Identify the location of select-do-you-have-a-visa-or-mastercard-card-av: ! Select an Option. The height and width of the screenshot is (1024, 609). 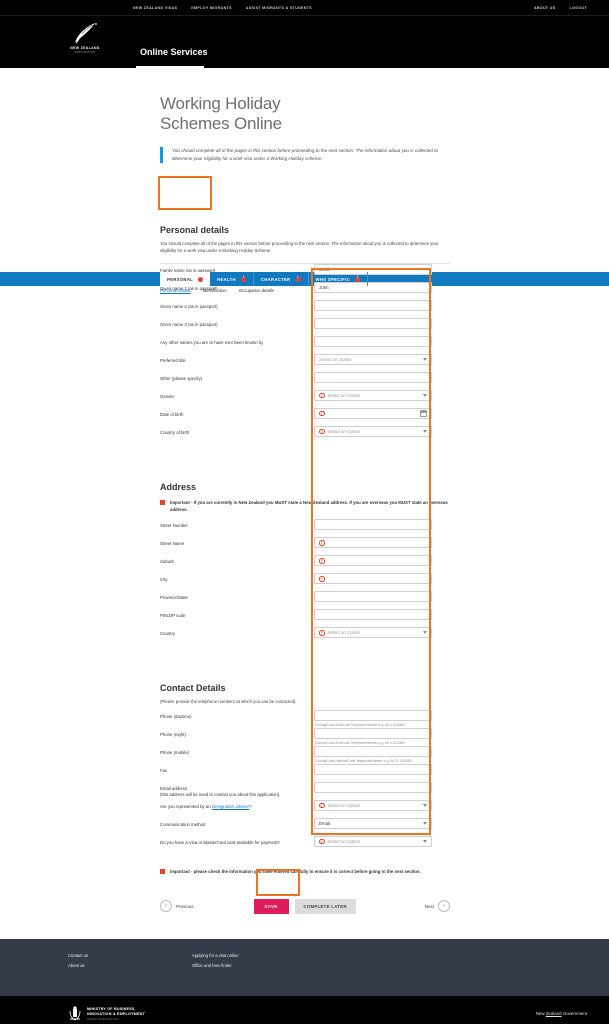
(373, 841).